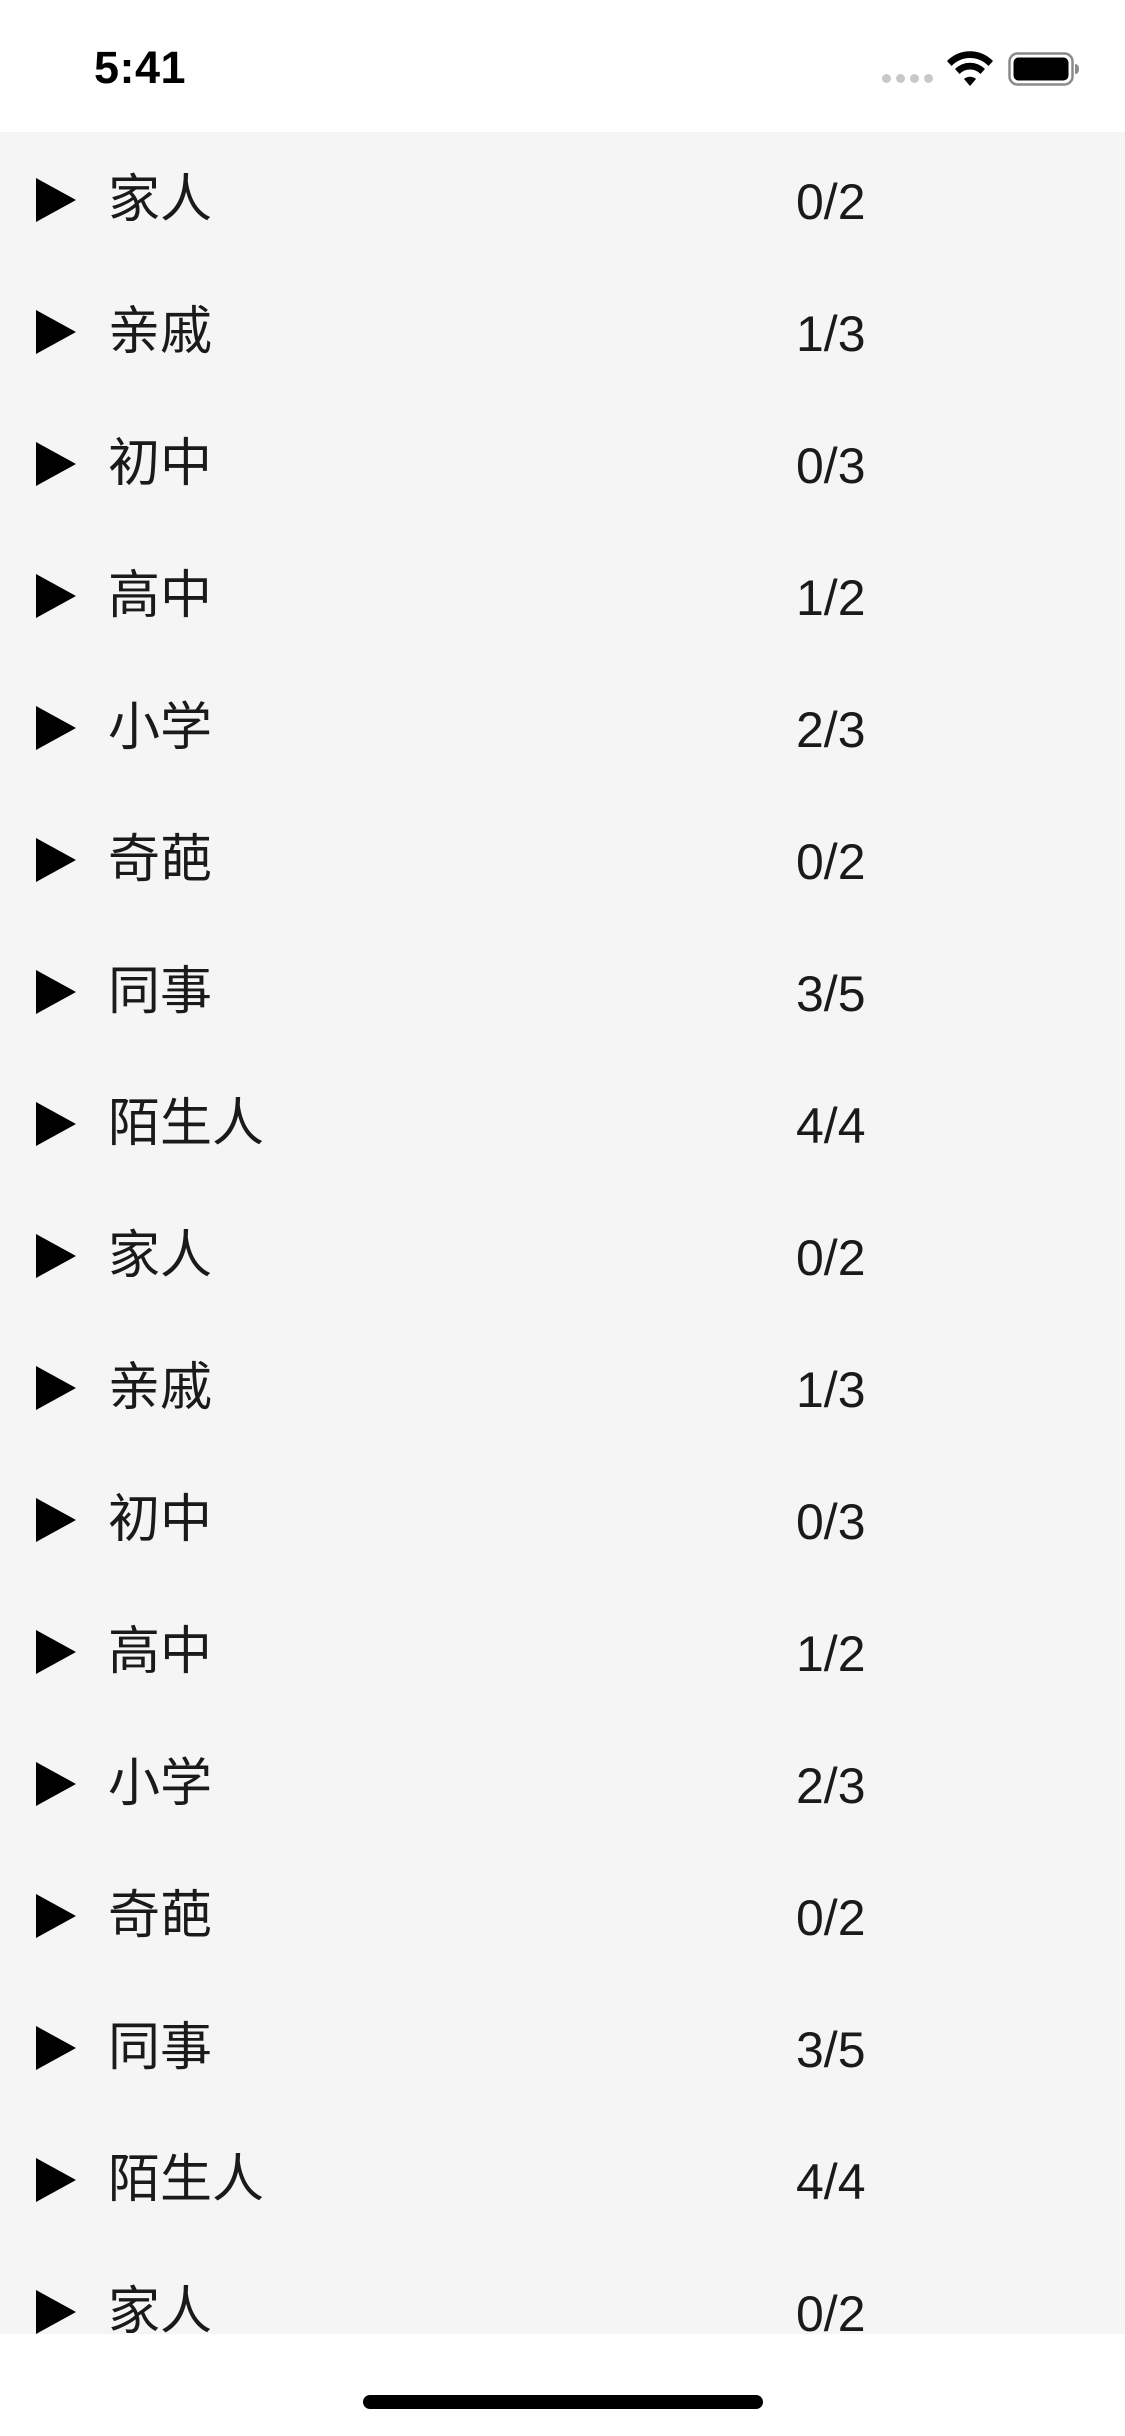 Image resolution: width=1125 pixels, height=2436 pixels. I want to click on status-time: 5:41, so click(140, 67).